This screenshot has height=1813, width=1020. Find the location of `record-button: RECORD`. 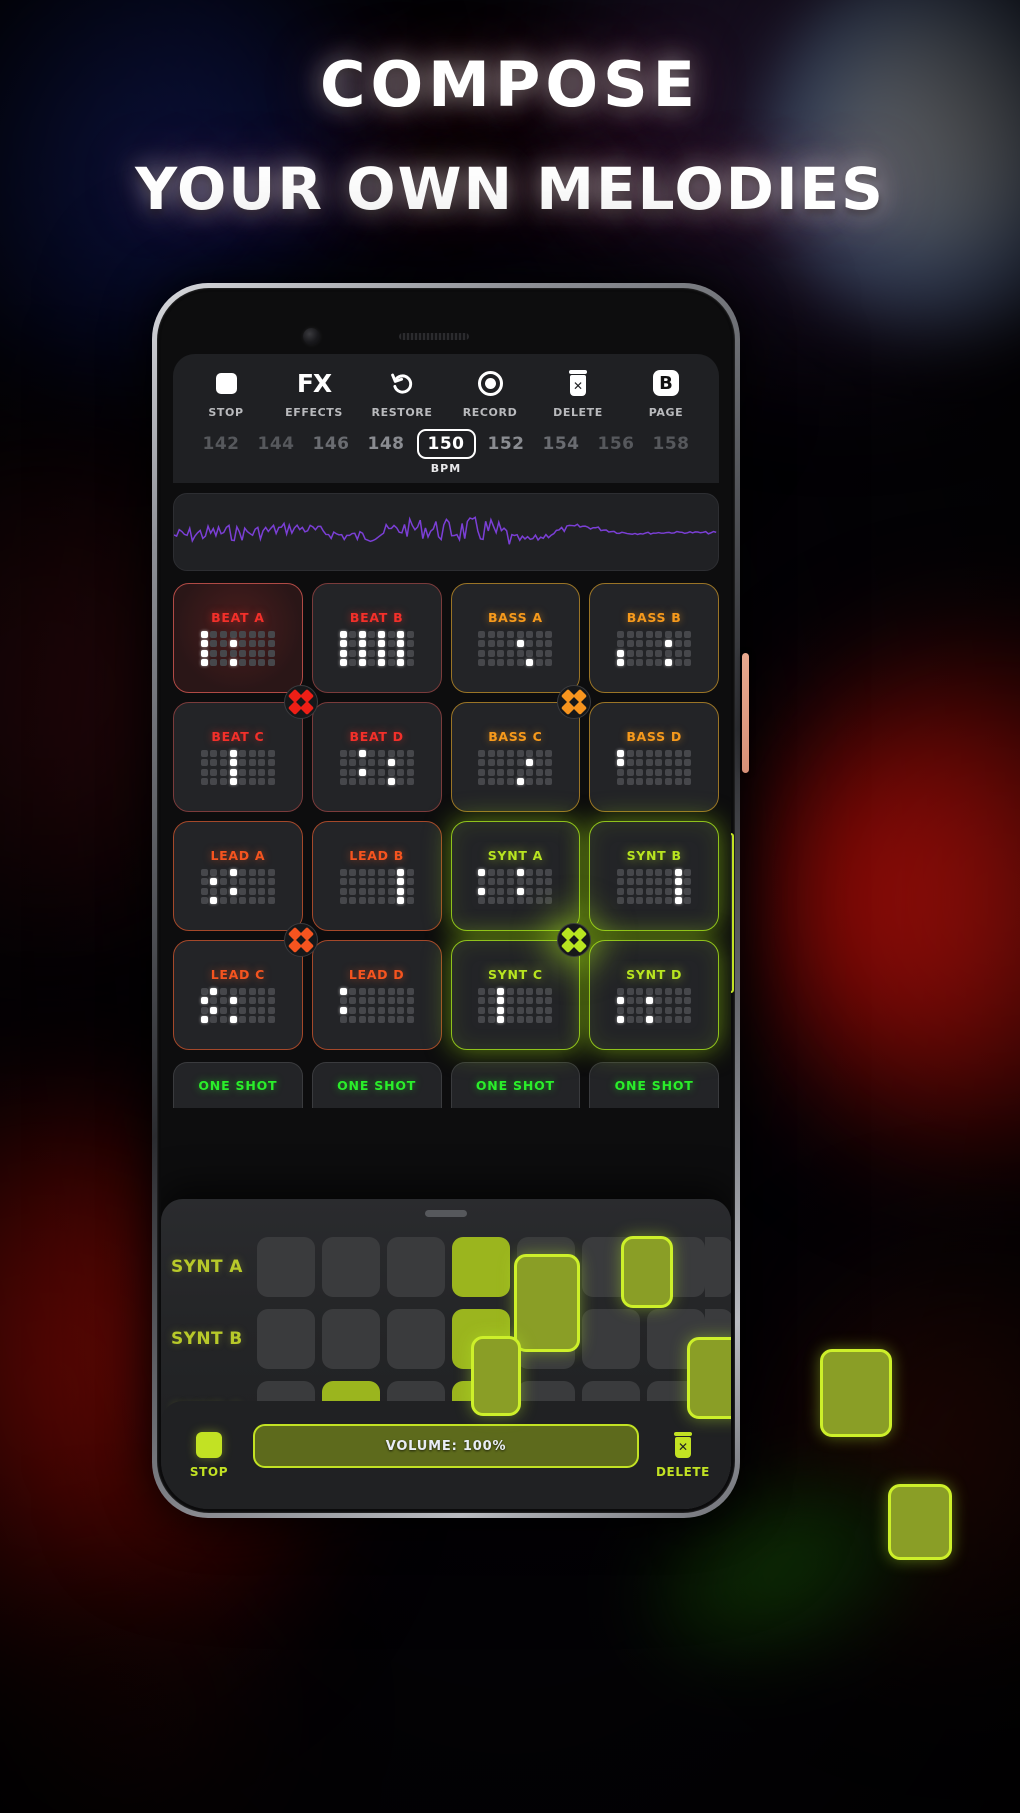

record-button: RECORD is located at coordinates (490, 393).